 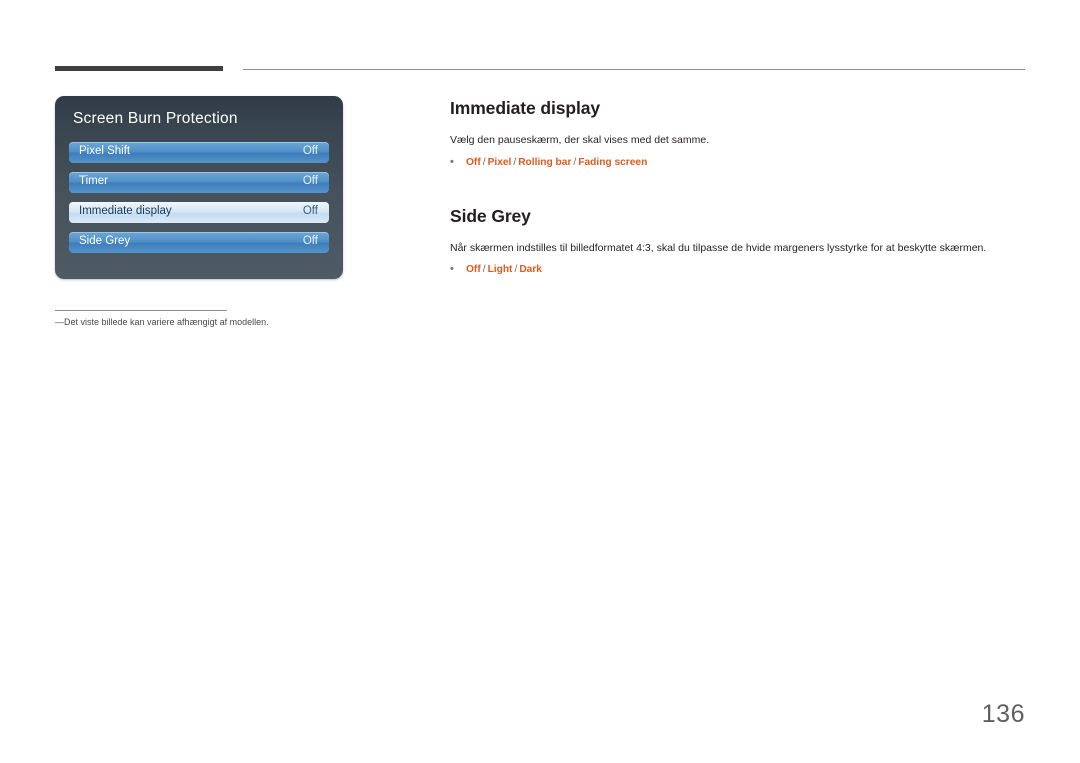 I want to click on option-value: Light, so click(x=500, y=270).